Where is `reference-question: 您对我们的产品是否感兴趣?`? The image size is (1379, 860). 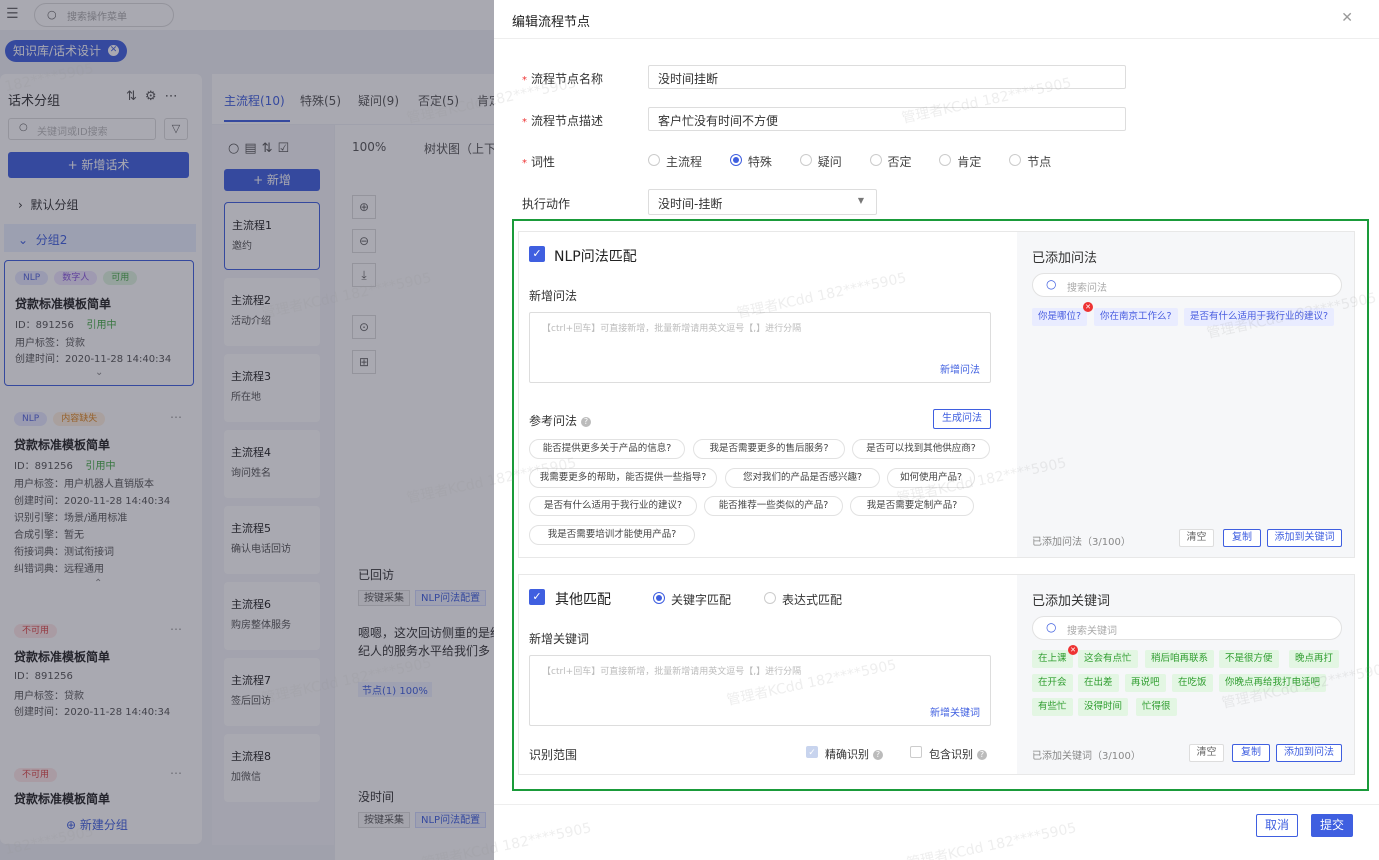
reference-question: 您对我们的产品是否感兴趣? is located at coordinates (802, 478).